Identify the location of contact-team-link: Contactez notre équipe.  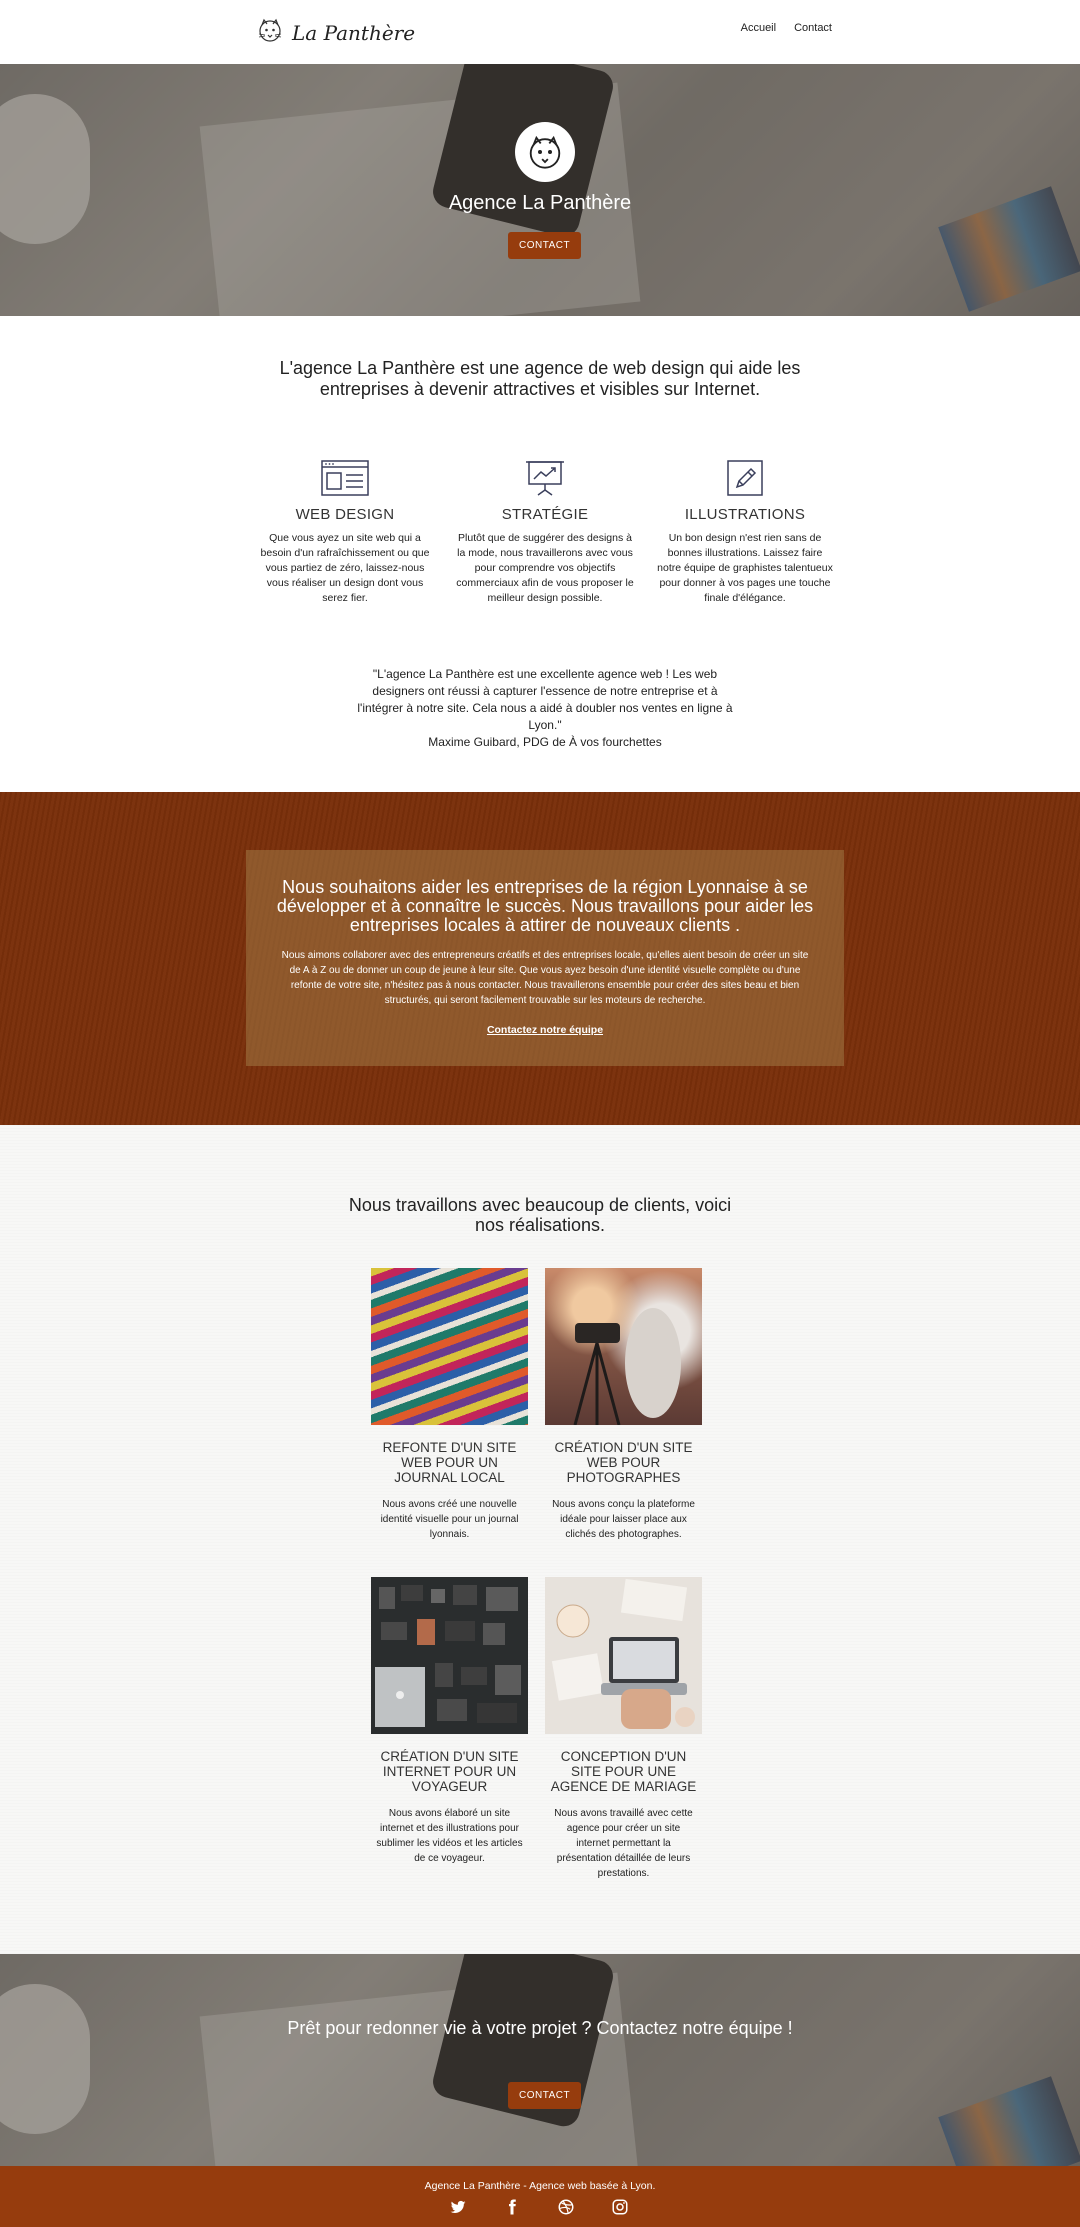
(545, 1030).